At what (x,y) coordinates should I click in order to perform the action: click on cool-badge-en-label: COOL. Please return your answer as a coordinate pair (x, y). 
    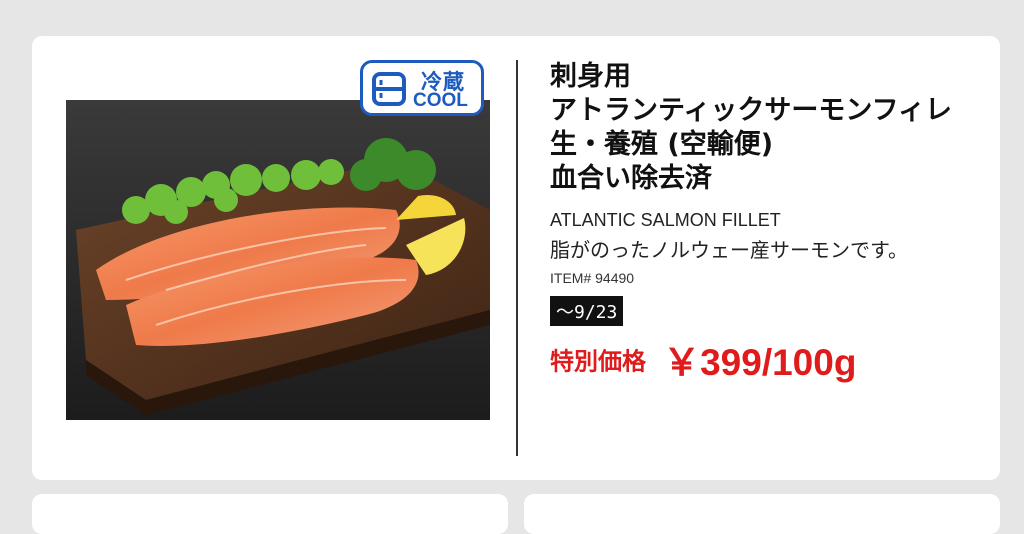
    Looking at the image, I should click on (440, 100).